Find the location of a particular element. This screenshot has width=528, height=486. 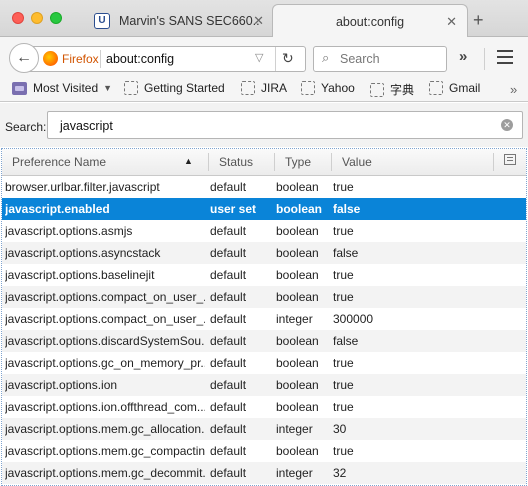

preference-name-cell: javascript.options.ion is located at coordinates (61, 385).